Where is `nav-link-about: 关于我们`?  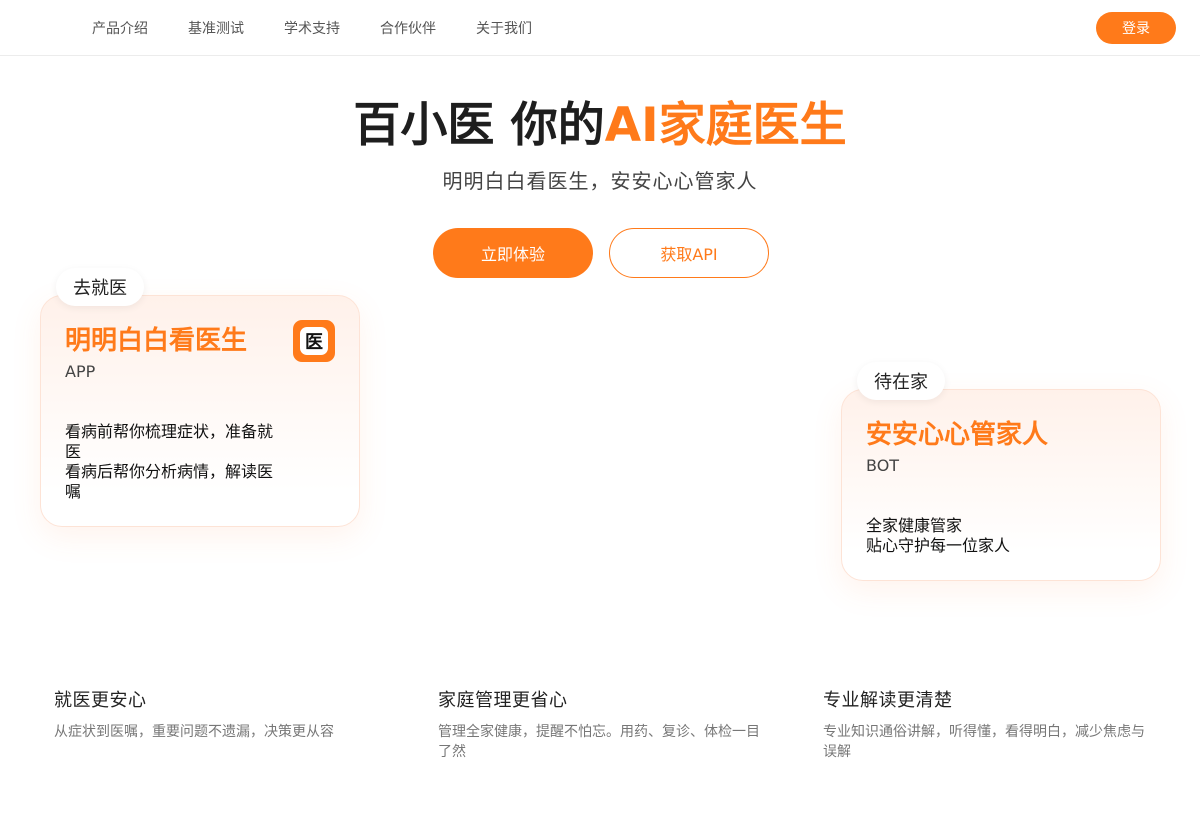
nav-link-about: 关于我们 is located at coordinates (504, 28).